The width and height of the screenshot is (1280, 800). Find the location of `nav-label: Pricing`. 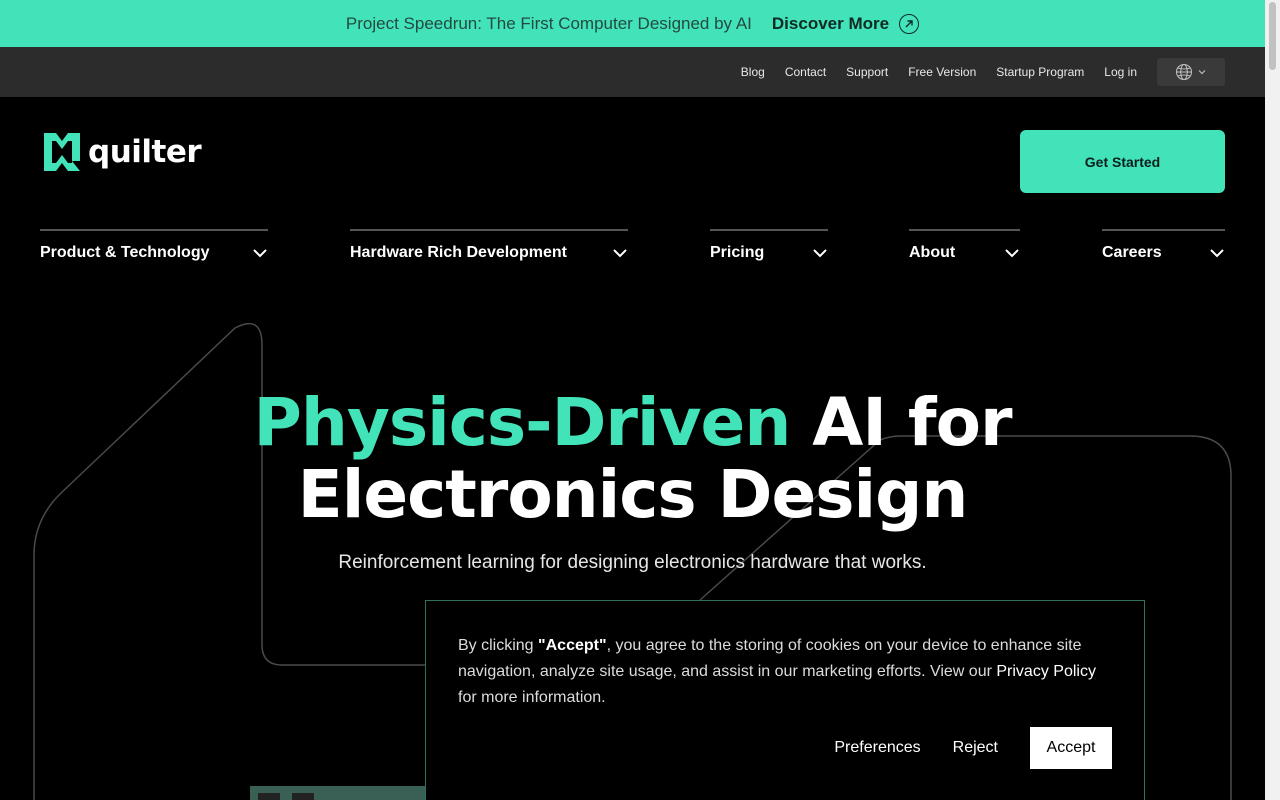

nav-label: Pricing is located at coordinates (737, 252).